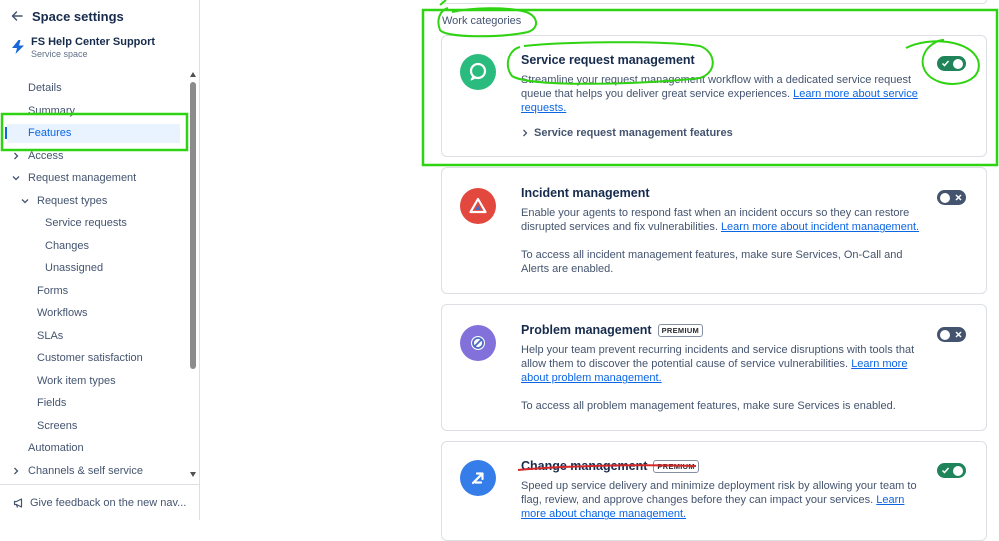 The width and height of the screenshot is (999, 541). I want to click on warning-triangle-icon, so click(478, 206).